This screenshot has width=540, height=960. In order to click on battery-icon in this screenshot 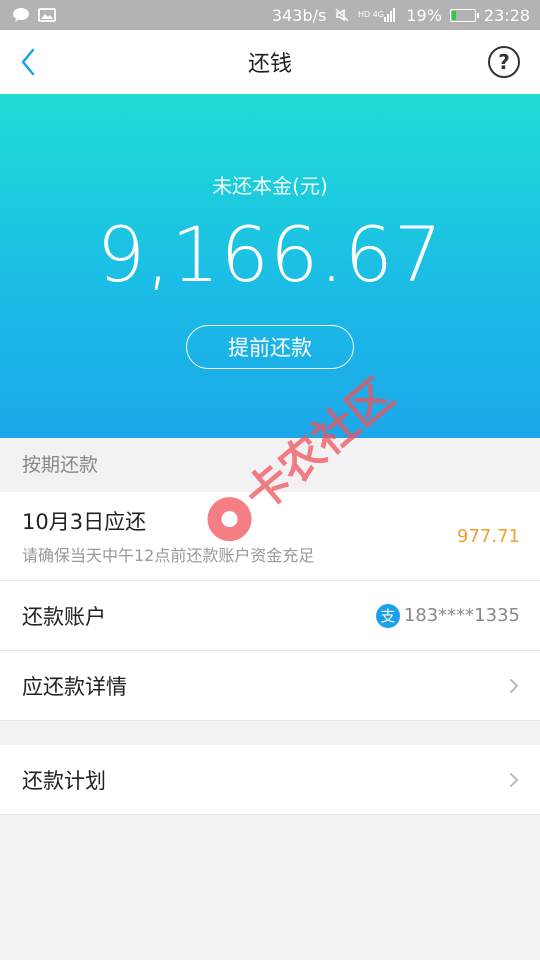, I will do `click(464, 15)`.